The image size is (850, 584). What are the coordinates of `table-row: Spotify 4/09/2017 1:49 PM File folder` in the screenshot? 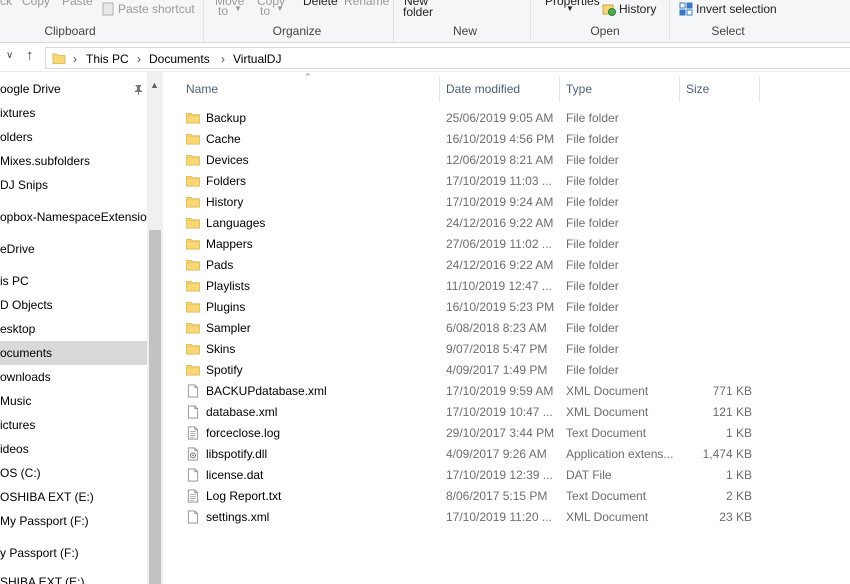 It's located at (475, 370).